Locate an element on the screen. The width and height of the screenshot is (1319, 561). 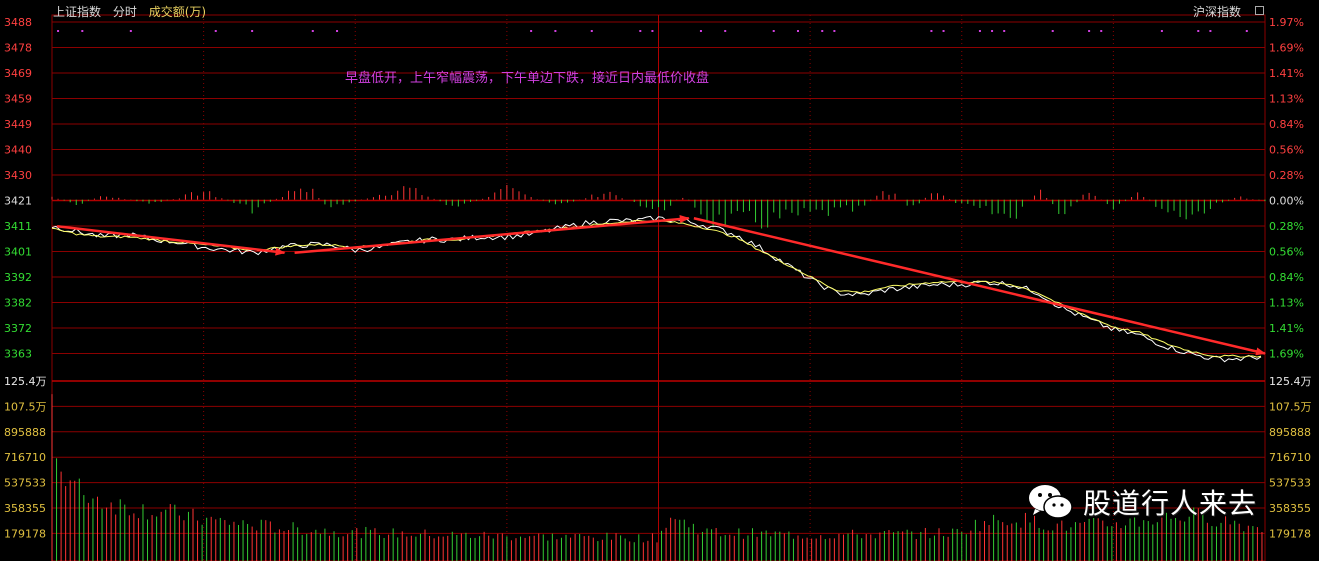
price-tick-label: 3363 is located at coordinates (18, 354).